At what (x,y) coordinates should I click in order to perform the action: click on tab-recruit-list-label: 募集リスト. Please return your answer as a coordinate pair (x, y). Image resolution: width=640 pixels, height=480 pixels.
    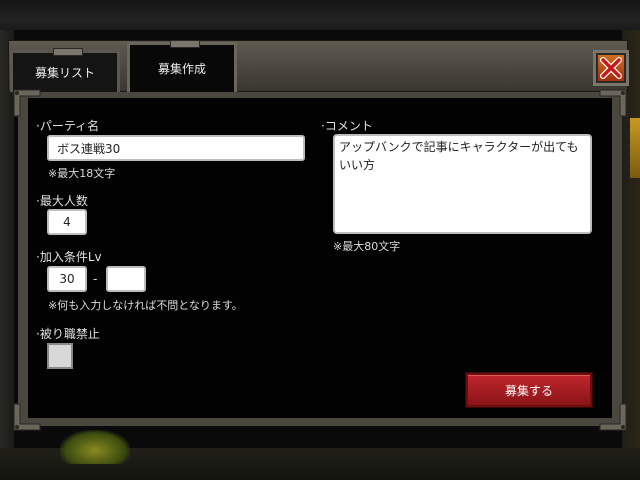
    Looking at the image, I should click on (64, 73).